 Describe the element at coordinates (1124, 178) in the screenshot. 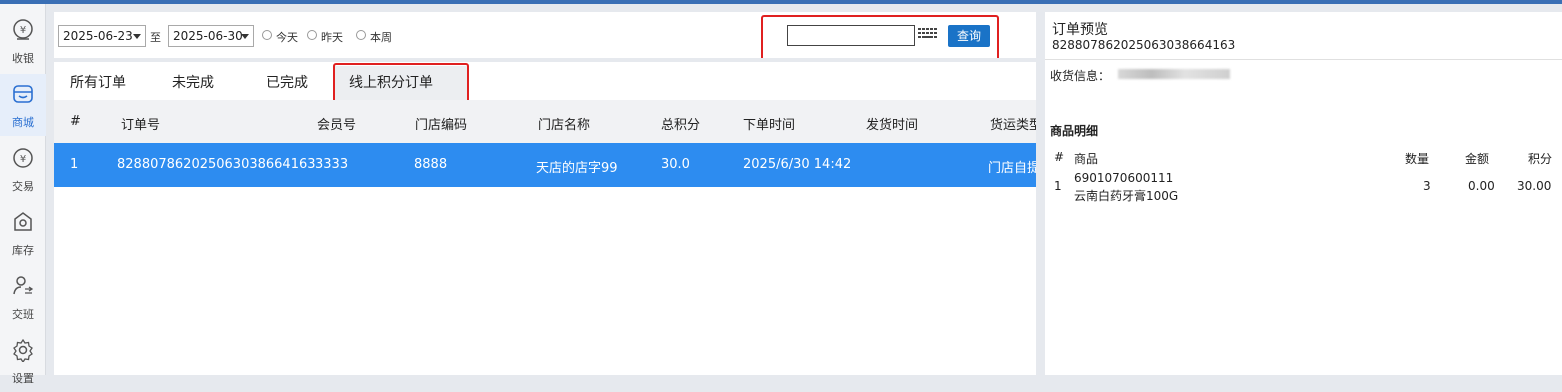

I see `item-code: 6901070600111` at that location.